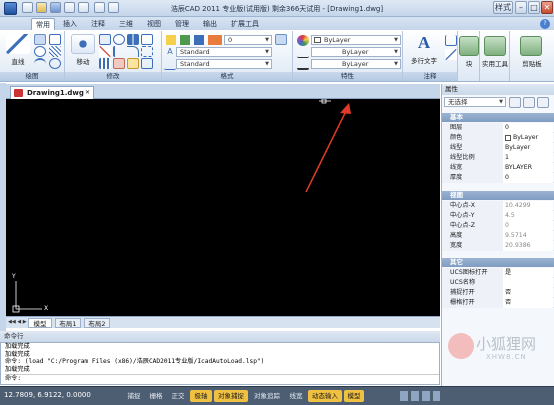 The height and width of the screenshot is (405, 554). I want to click on text-style-icon: A, so click(170, 52).